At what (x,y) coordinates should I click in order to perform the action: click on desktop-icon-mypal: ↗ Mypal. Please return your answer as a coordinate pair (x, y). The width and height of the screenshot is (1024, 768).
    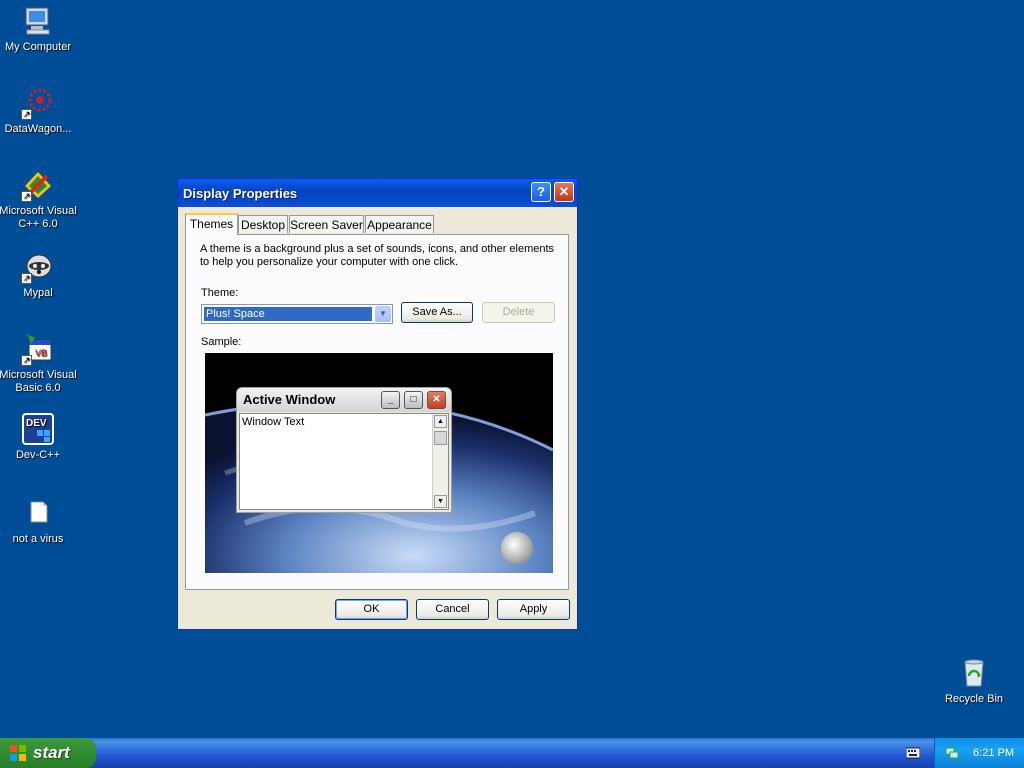
    Looking at the image, I should click on (39, 275).